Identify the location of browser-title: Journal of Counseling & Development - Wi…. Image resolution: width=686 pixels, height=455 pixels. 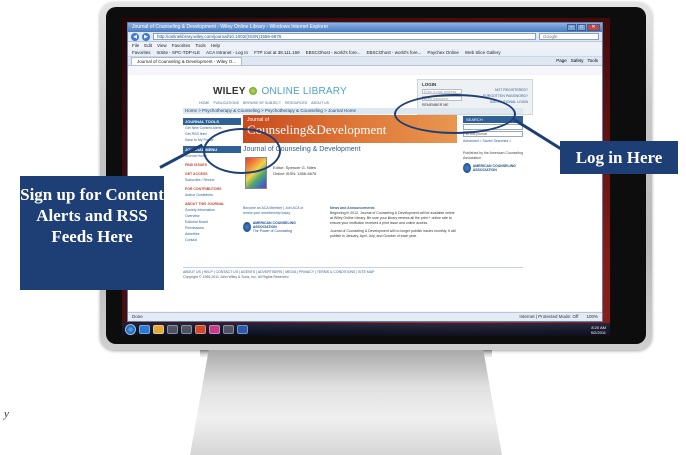
(230, 27).